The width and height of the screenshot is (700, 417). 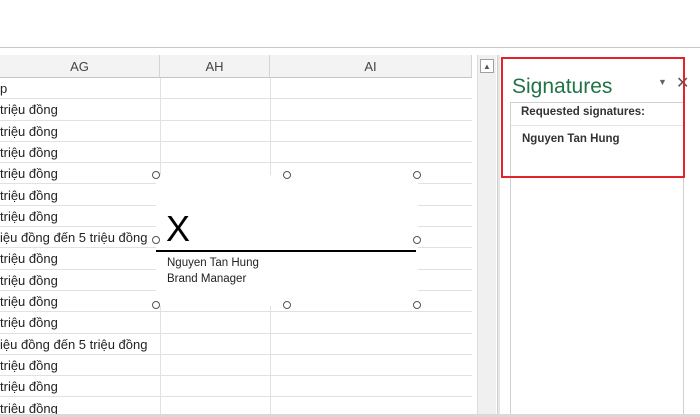 What do you see at coordinates (286, 251) in the screenshot?
I see `signature-rule` at bounding box center [286, 251].